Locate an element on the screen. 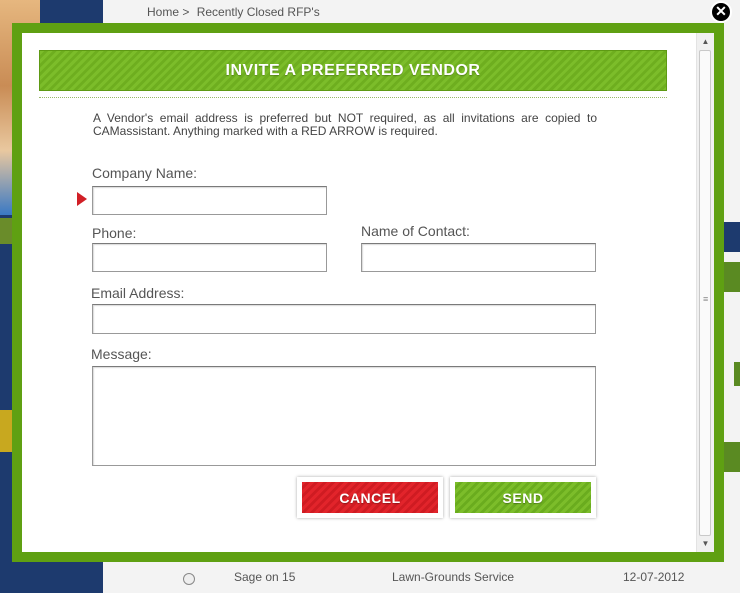  phone-label: Phone: is located at coordinates (114, 233).